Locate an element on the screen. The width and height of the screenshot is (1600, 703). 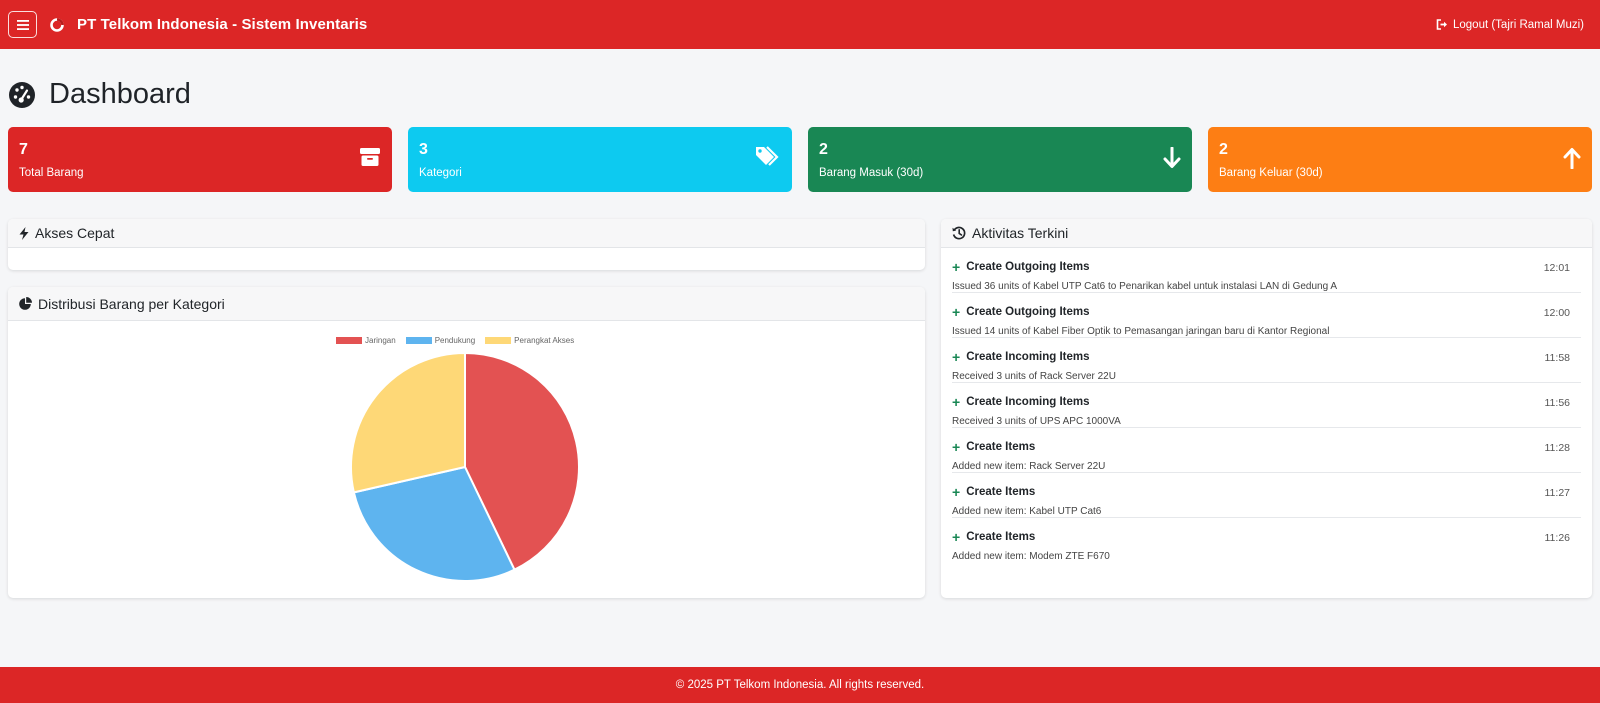
legend-item: Jaringan is located at coordinates (366, 340).